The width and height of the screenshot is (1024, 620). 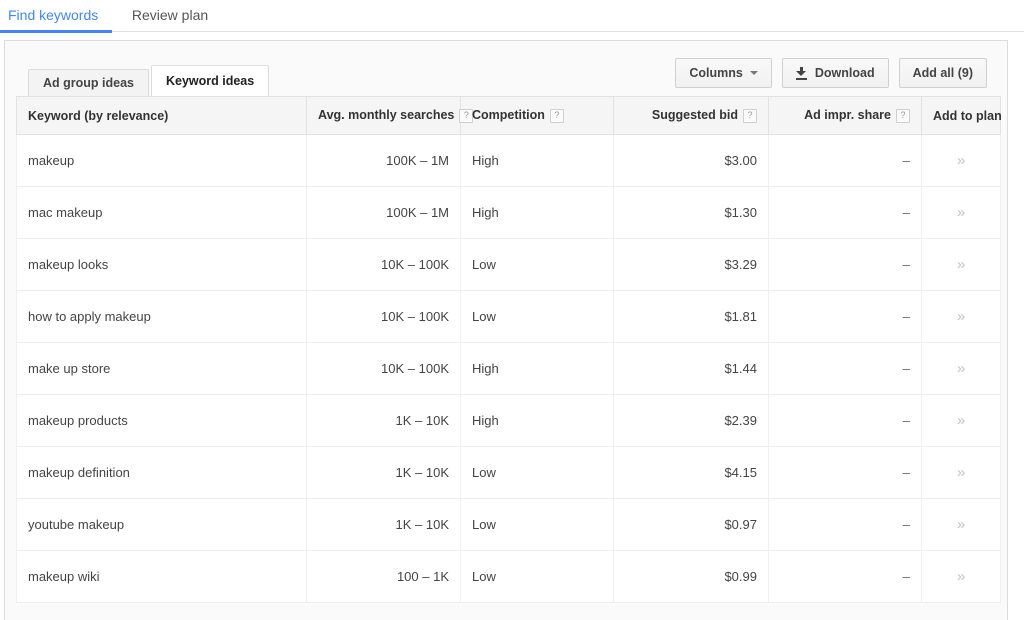 What do you see at coordinates (161, 264) in the screenshot?
I see `cell-keyword: makeup looks` at bounding box center [161, 264].